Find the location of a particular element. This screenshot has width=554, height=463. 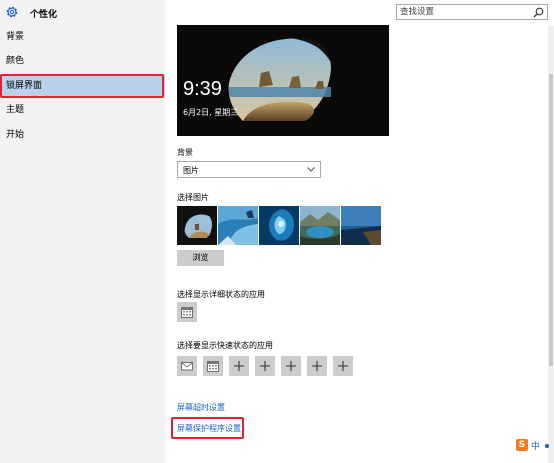

mail-icon is located at coordinates (187, 366).